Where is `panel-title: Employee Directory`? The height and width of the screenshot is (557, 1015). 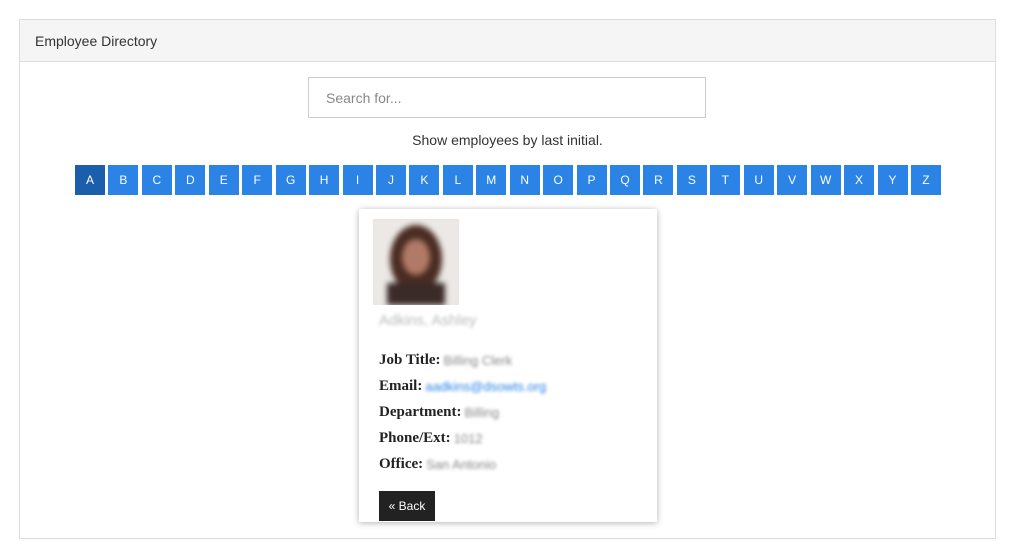 panel-title: Employee Directory is located at coordinates (96, 40).